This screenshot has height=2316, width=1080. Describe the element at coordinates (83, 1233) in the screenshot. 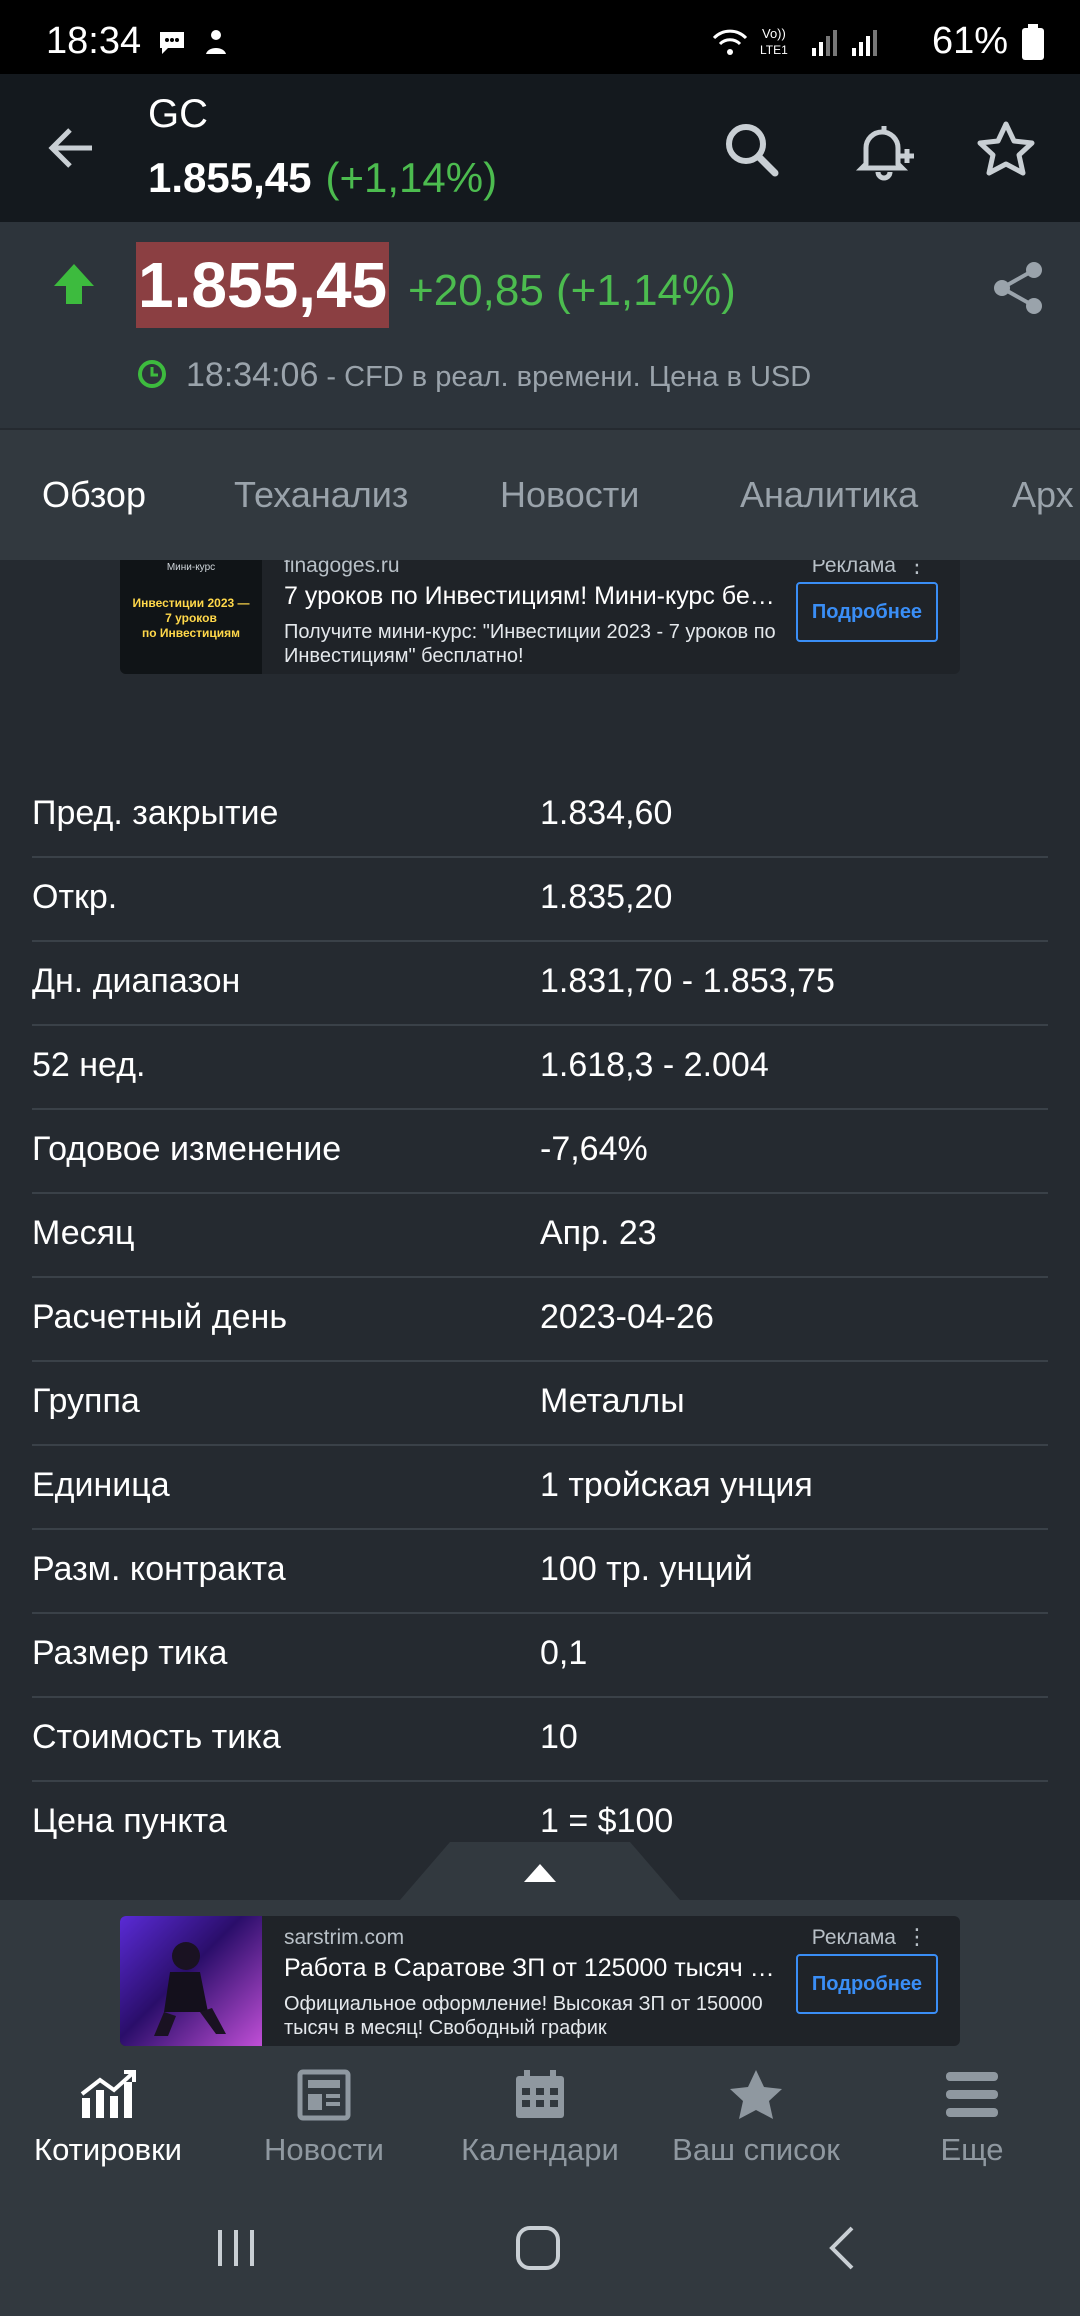

I see `detail-label: Месяц` at that location.